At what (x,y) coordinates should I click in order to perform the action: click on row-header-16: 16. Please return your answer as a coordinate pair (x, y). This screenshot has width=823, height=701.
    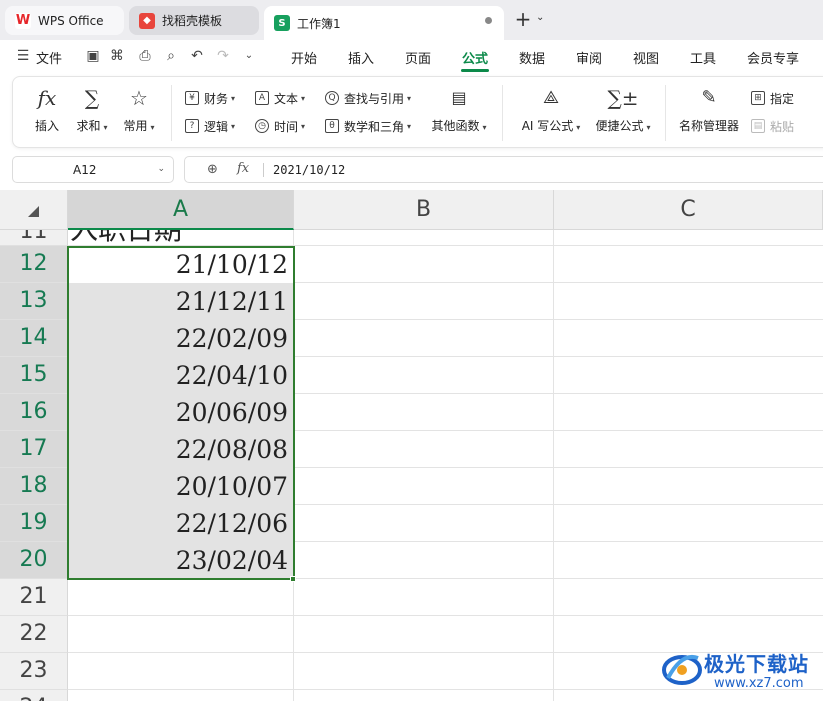
    Looking at the image, I should click on (34, 412).